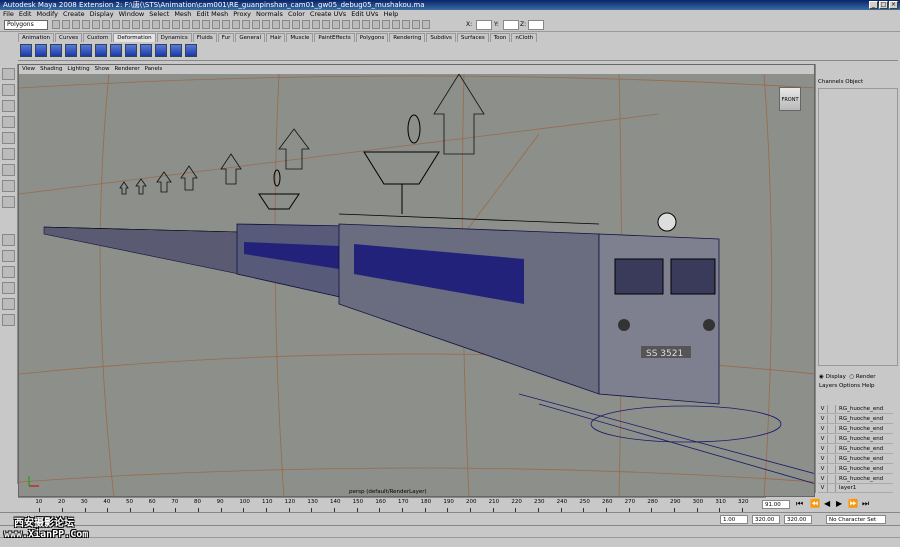 This screenshot has height=547, width=900. What do you see at coordinates (296, 14) in the screenshot?
I see `menu-color: Color` at bounding box center [296, 14].